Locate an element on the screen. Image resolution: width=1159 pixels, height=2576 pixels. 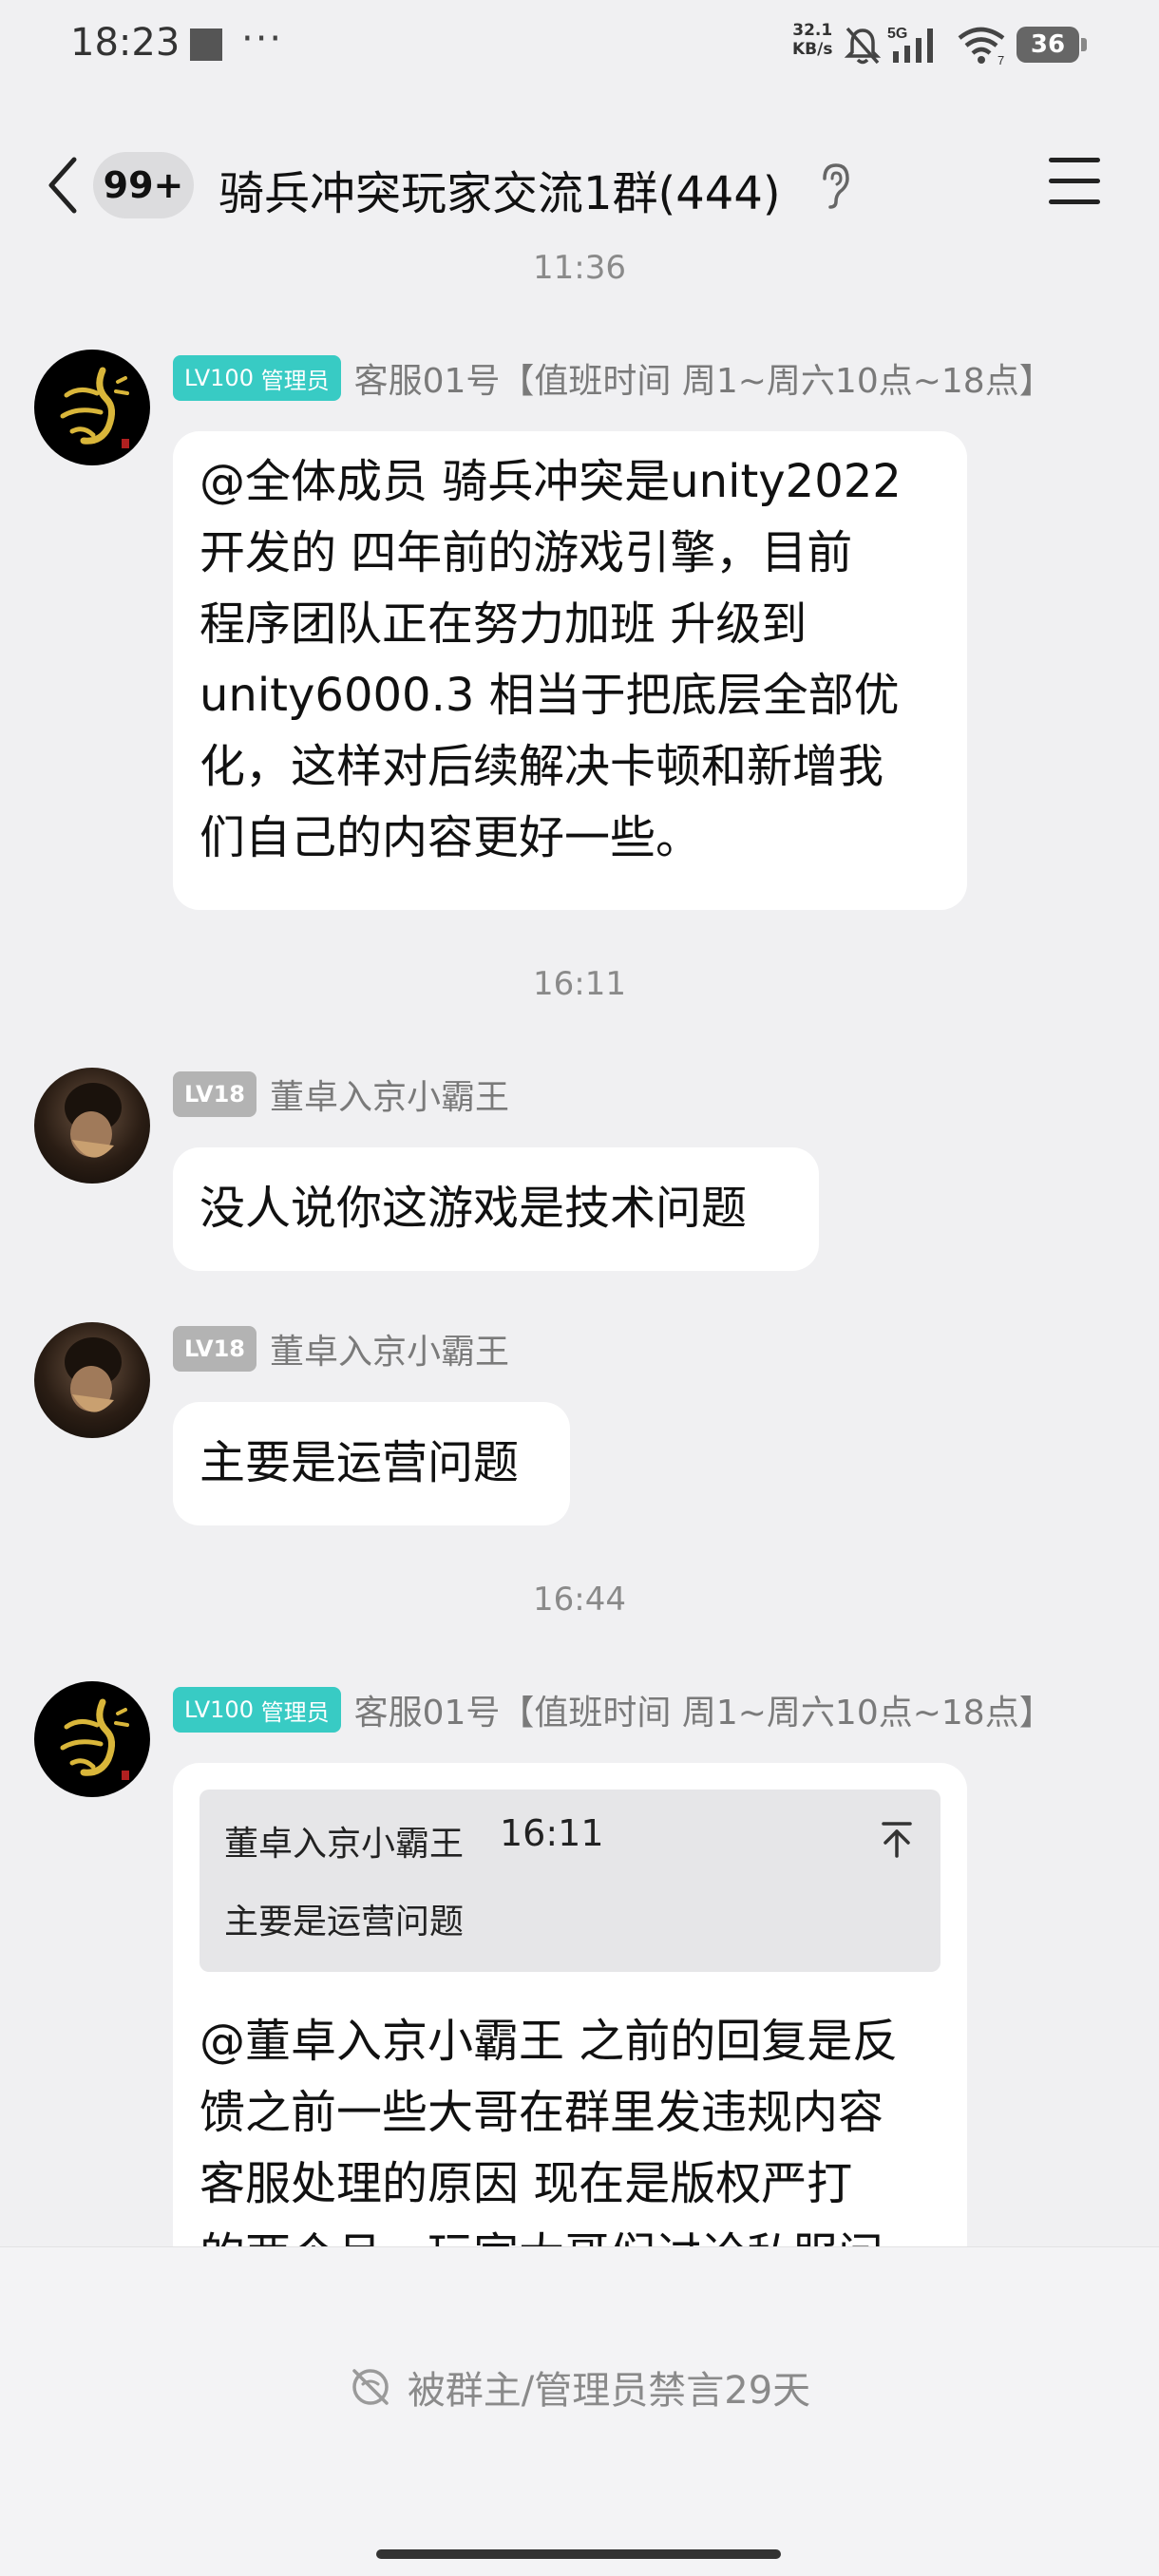
network-speed: 32.1 KB/s is located at coordinates (812, 40).